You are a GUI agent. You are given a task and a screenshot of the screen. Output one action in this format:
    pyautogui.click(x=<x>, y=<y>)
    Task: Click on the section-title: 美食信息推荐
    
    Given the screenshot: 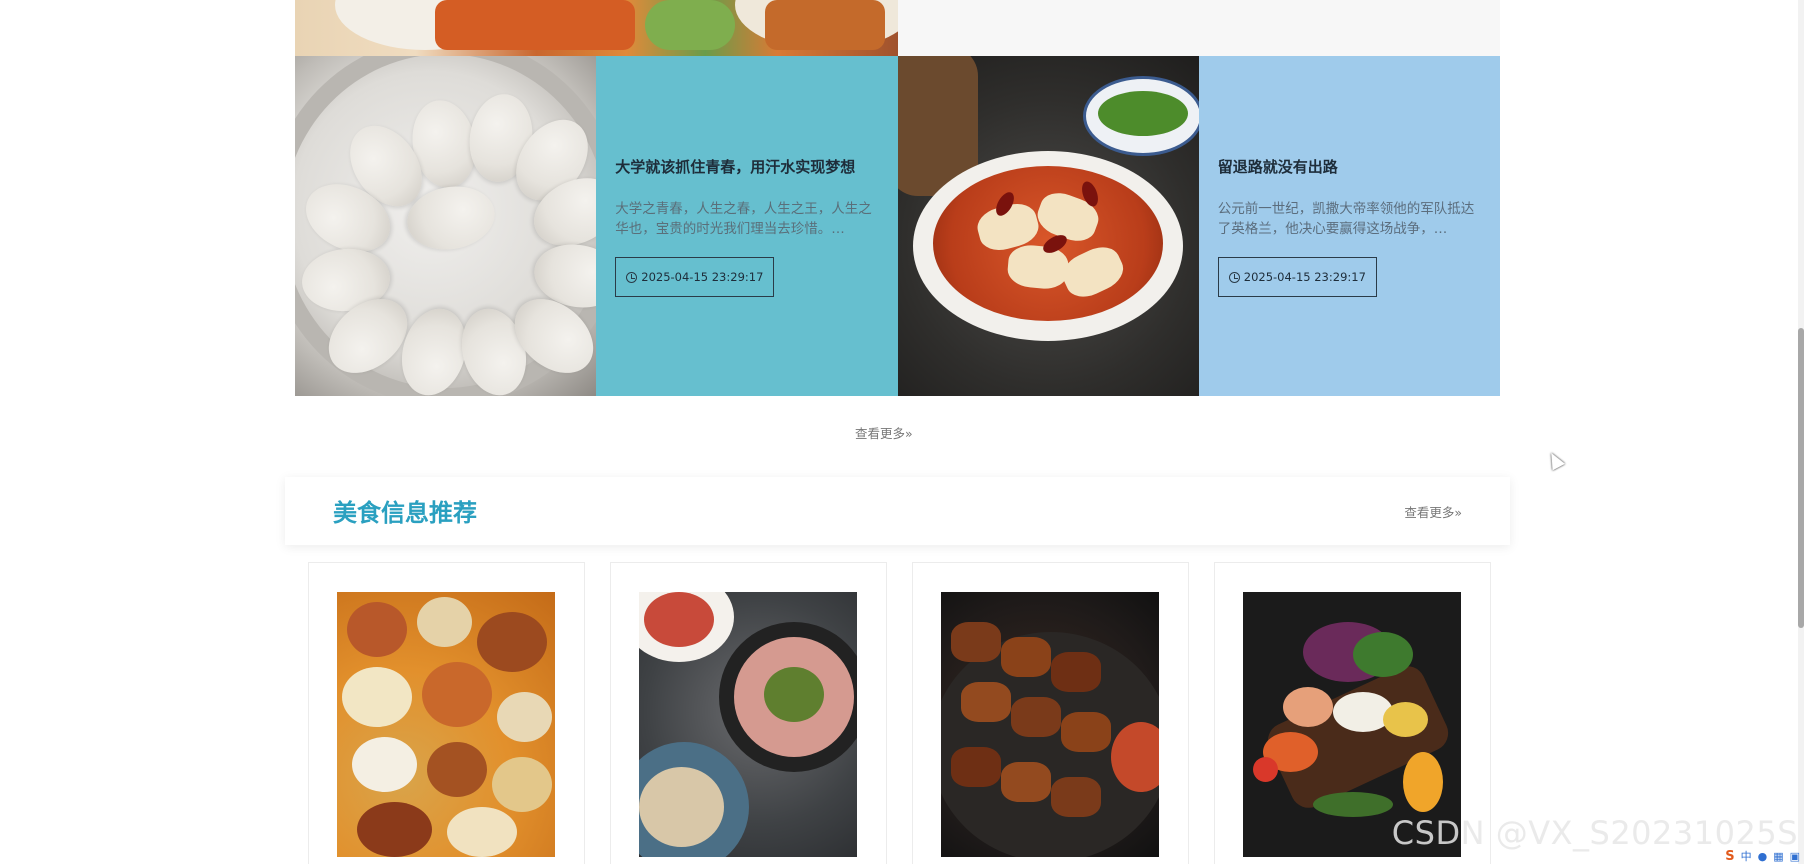 What is the action you would take?
    pyautogui.click(x=405, y=513)
    